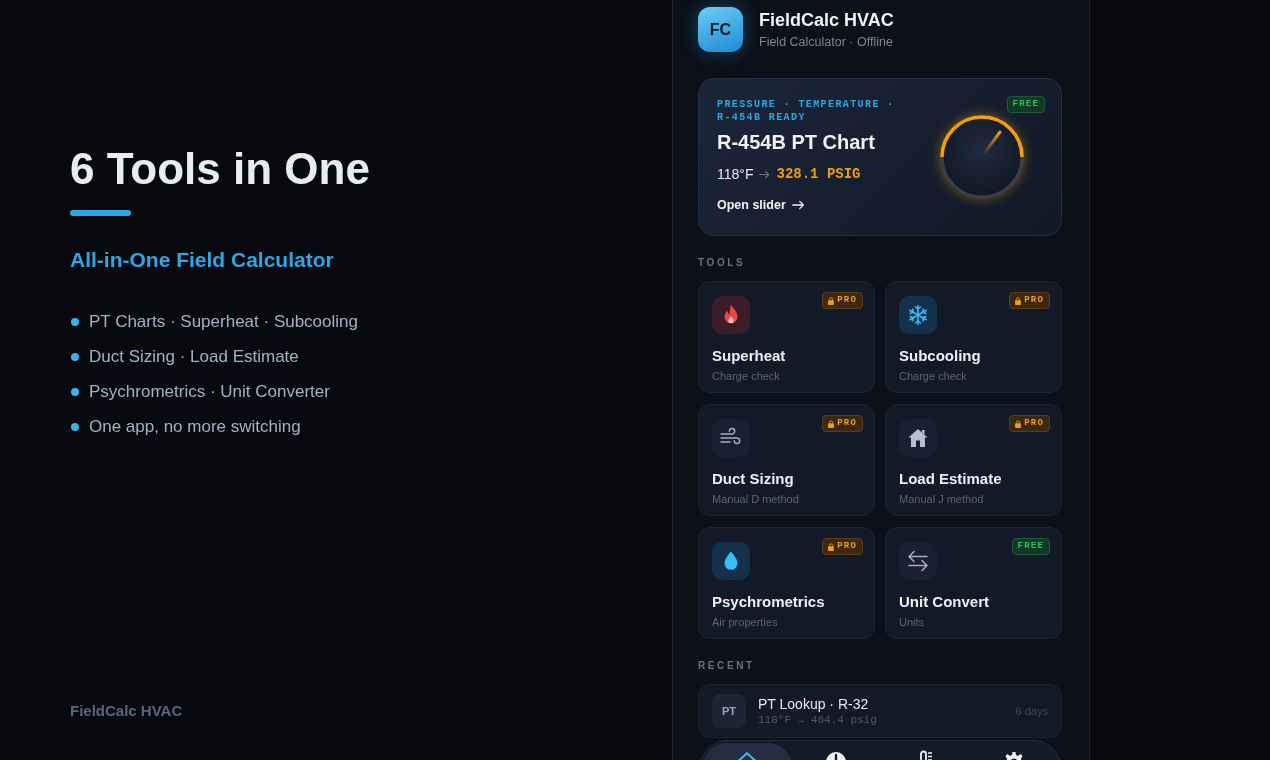  I want to click on tool-subtitle: Air properties, so click(745, 622).